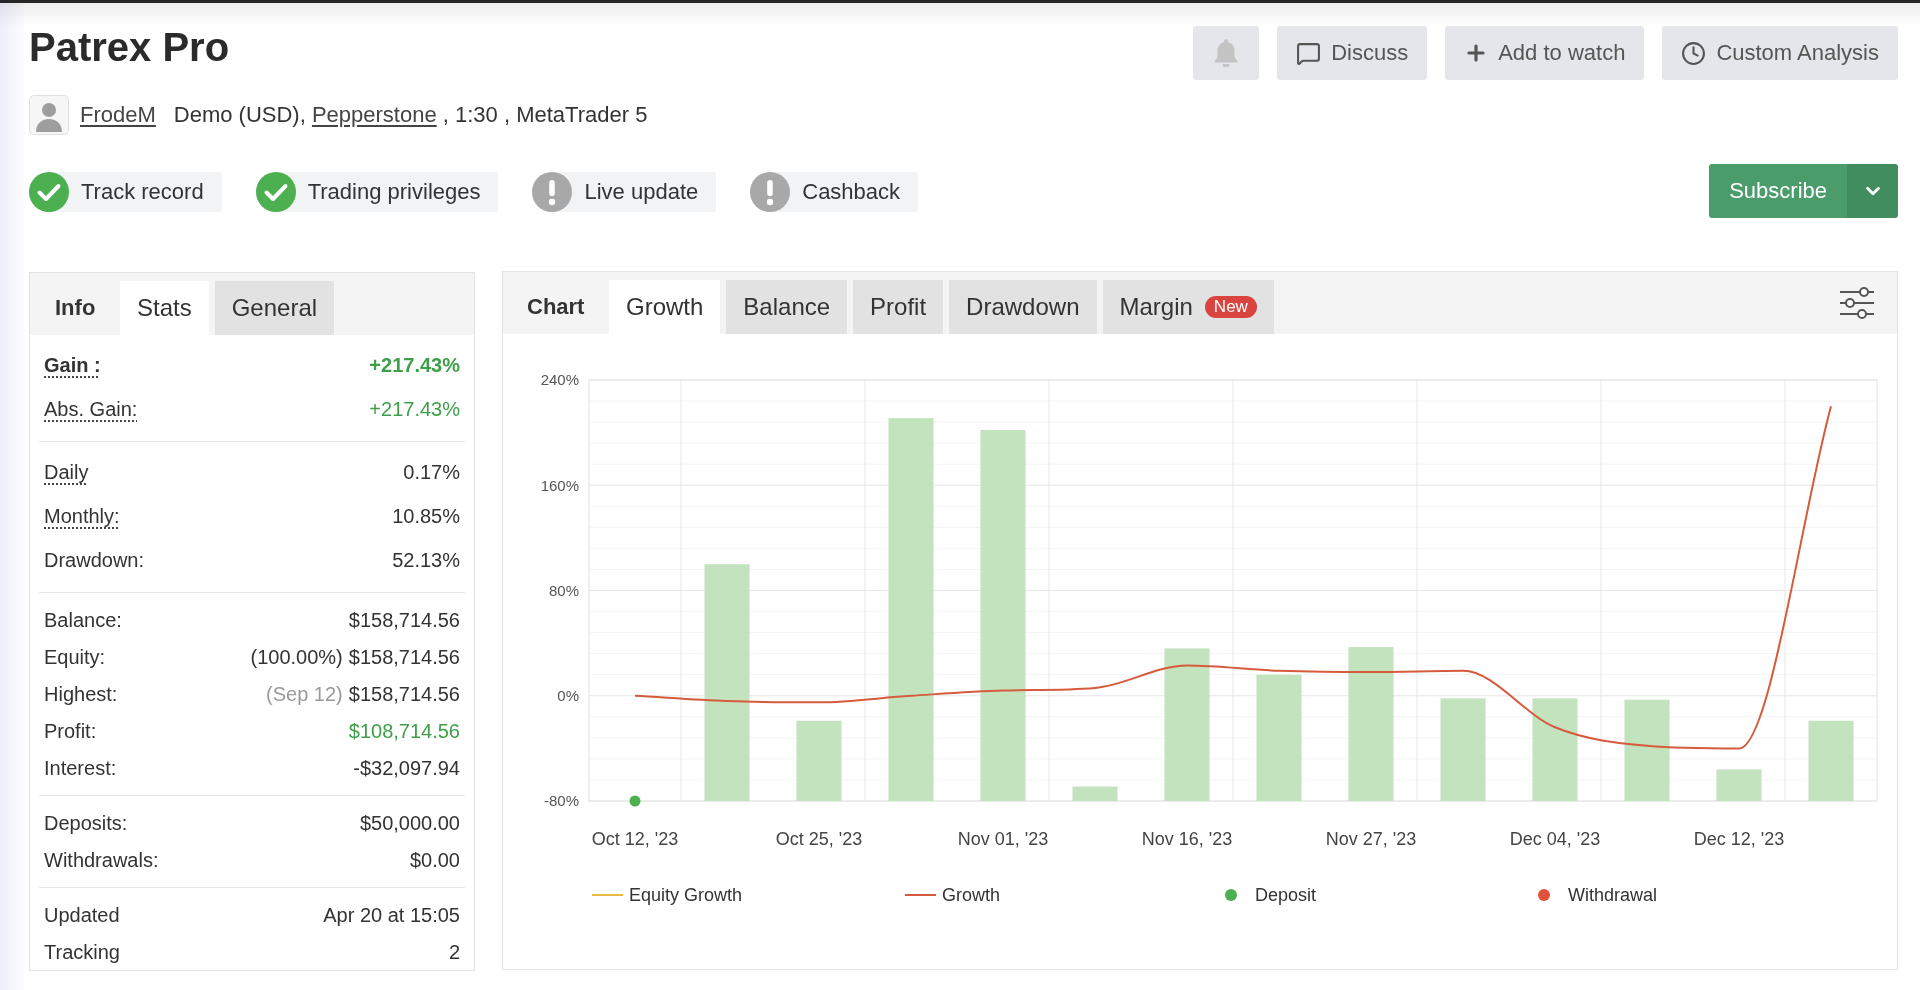  I want to click on stat-label: Daily, so click(66, 472).